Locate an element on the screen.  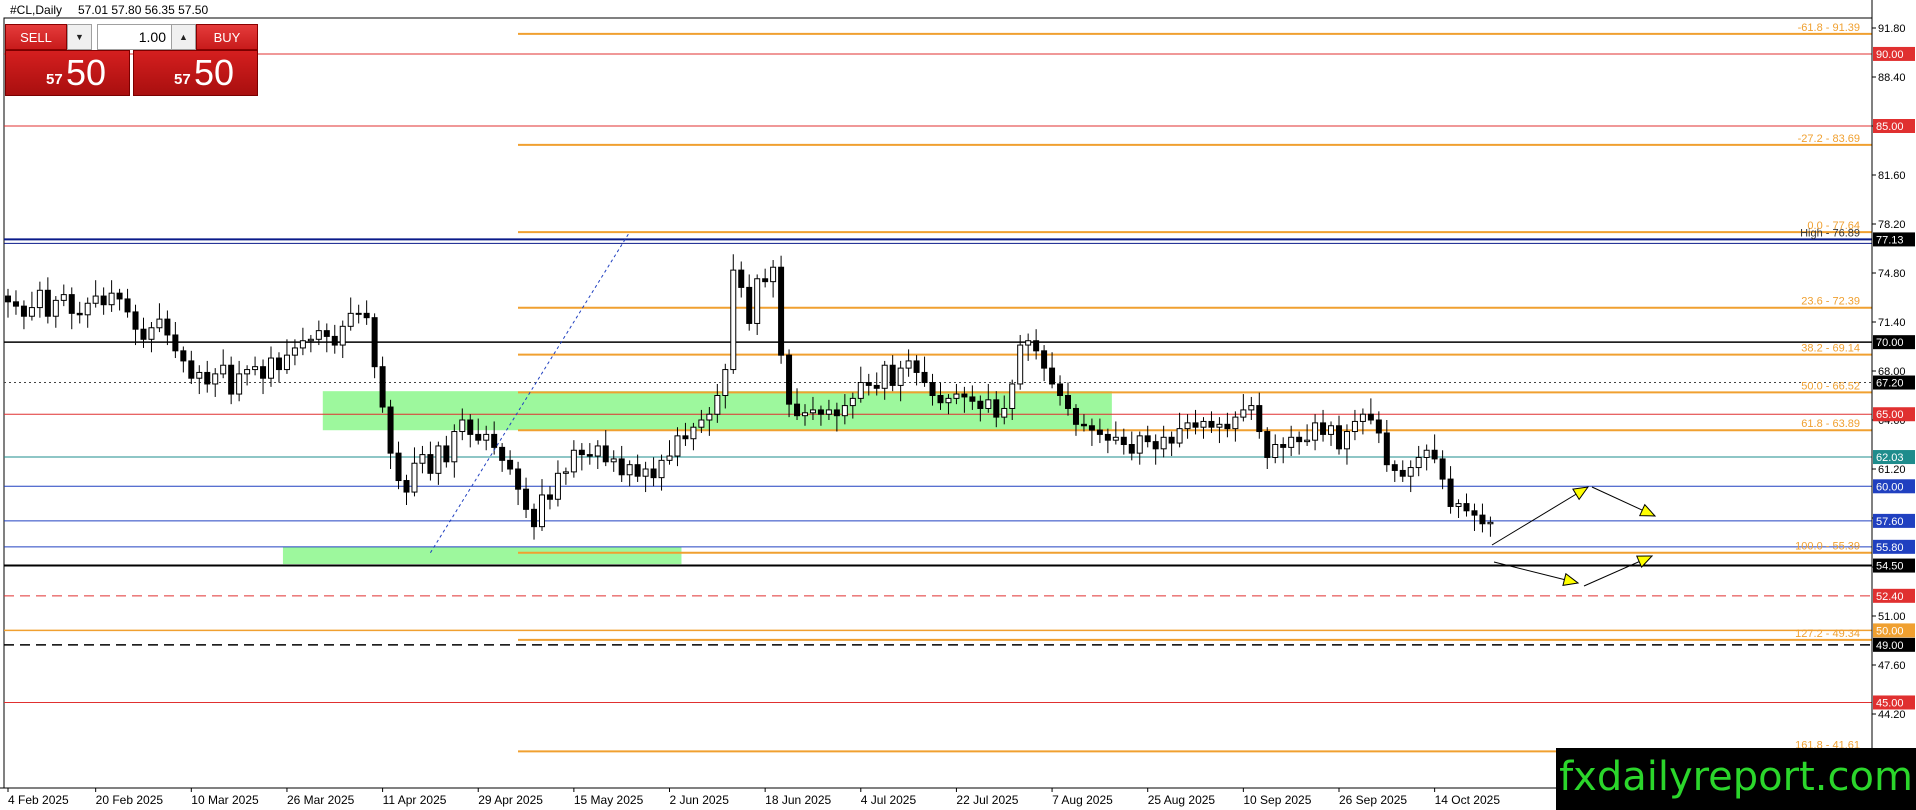
fibonacci-level-label: -61.8 - 91.39 is located at coordinates (1829, 28).